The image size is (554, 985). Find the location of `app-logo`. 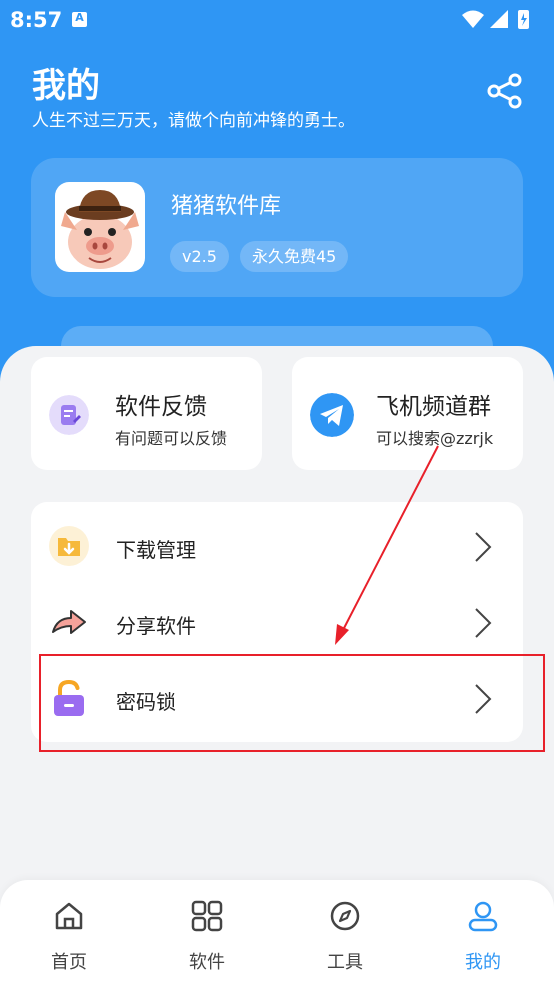

app-logo is located at coordinates (100, 227).